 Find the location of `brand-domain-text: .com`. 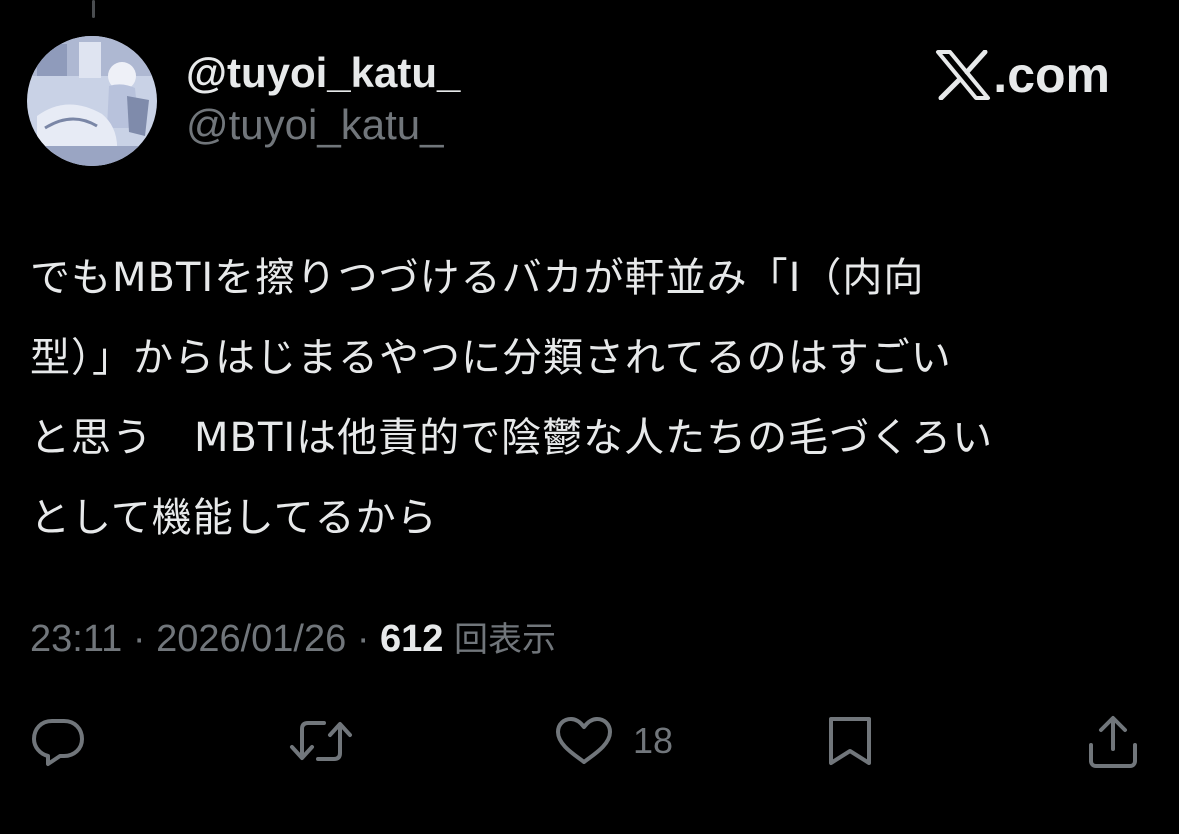

brand-domain-text: .com is located at coordinates (1051, 75).